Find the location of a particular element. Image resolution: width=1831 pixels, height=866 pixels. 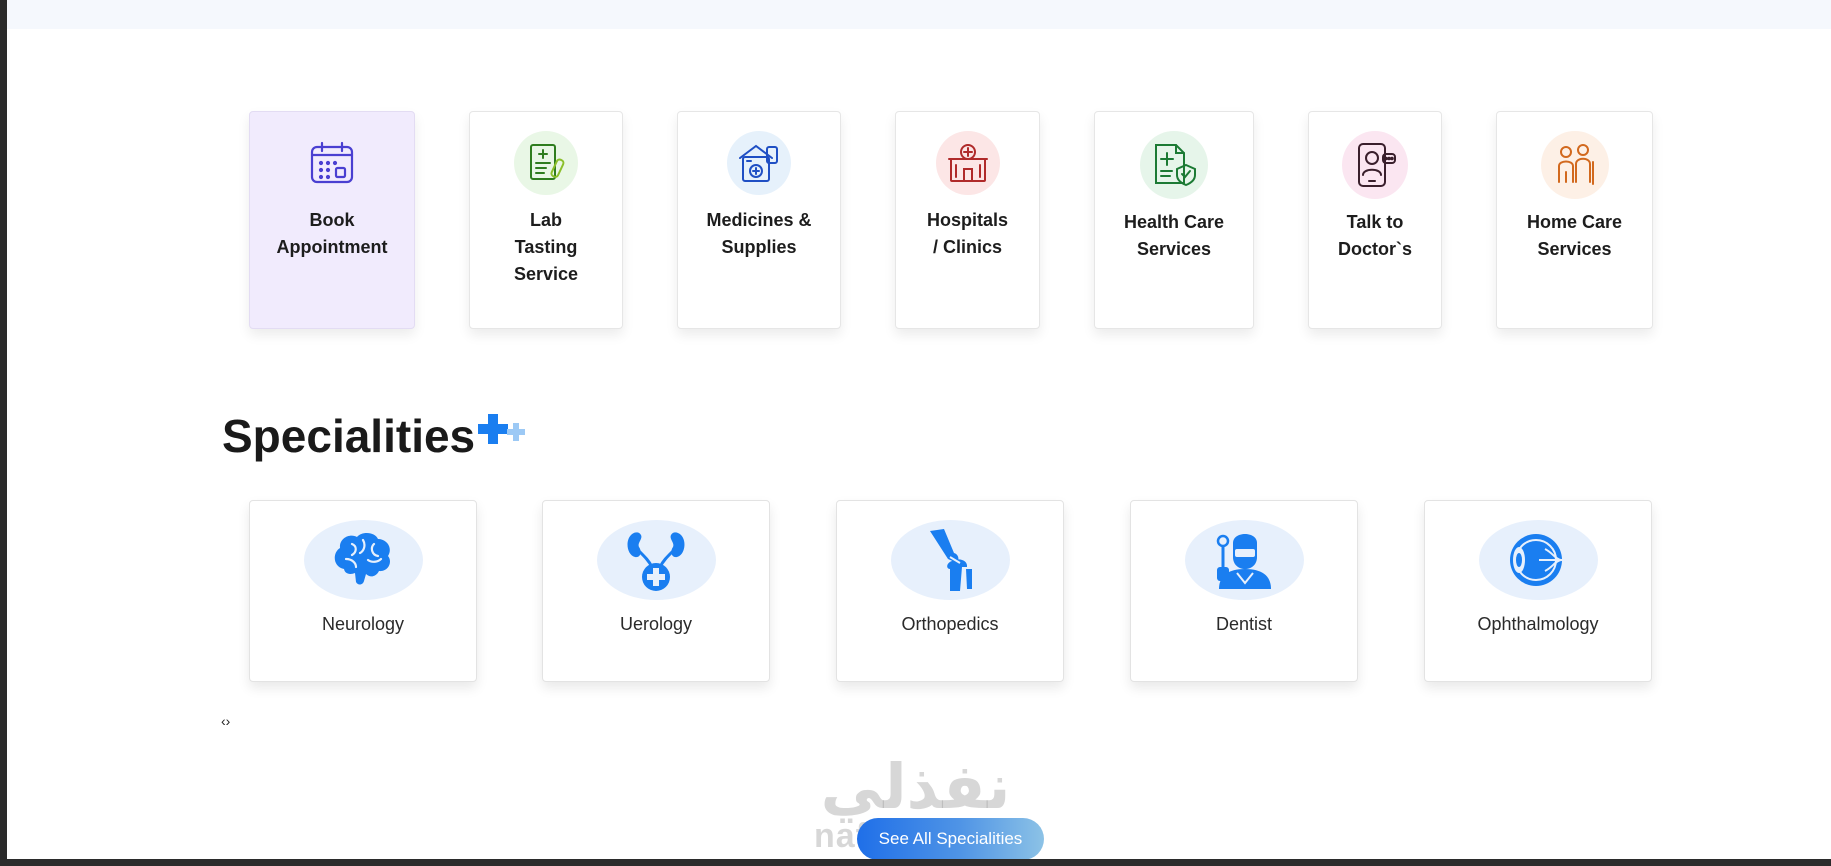

elderly-care-icon is located at coordinates (1574, 165).